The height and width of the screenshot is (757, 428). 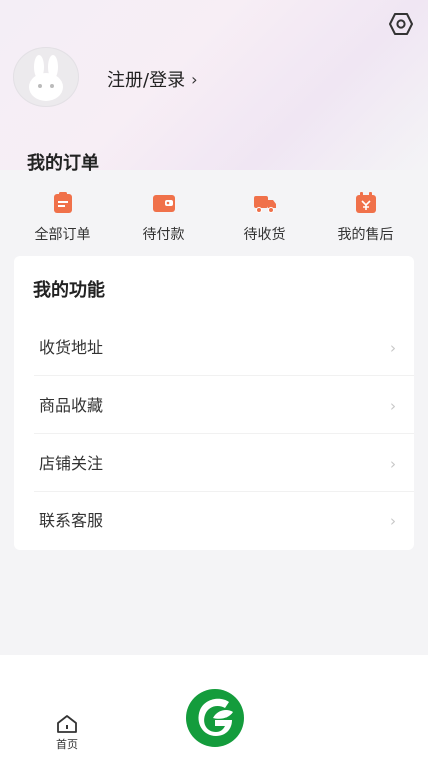 I want to click on order-after-sales-label: 我的售后, so click(x=365, y=235).